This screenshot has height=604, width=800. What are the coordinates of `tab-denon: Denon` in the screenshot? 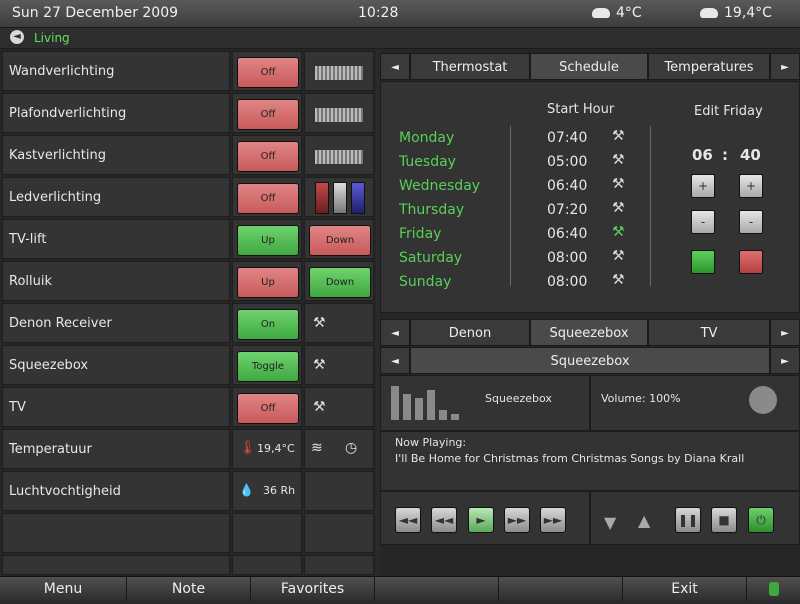 It's located at (470, 332).